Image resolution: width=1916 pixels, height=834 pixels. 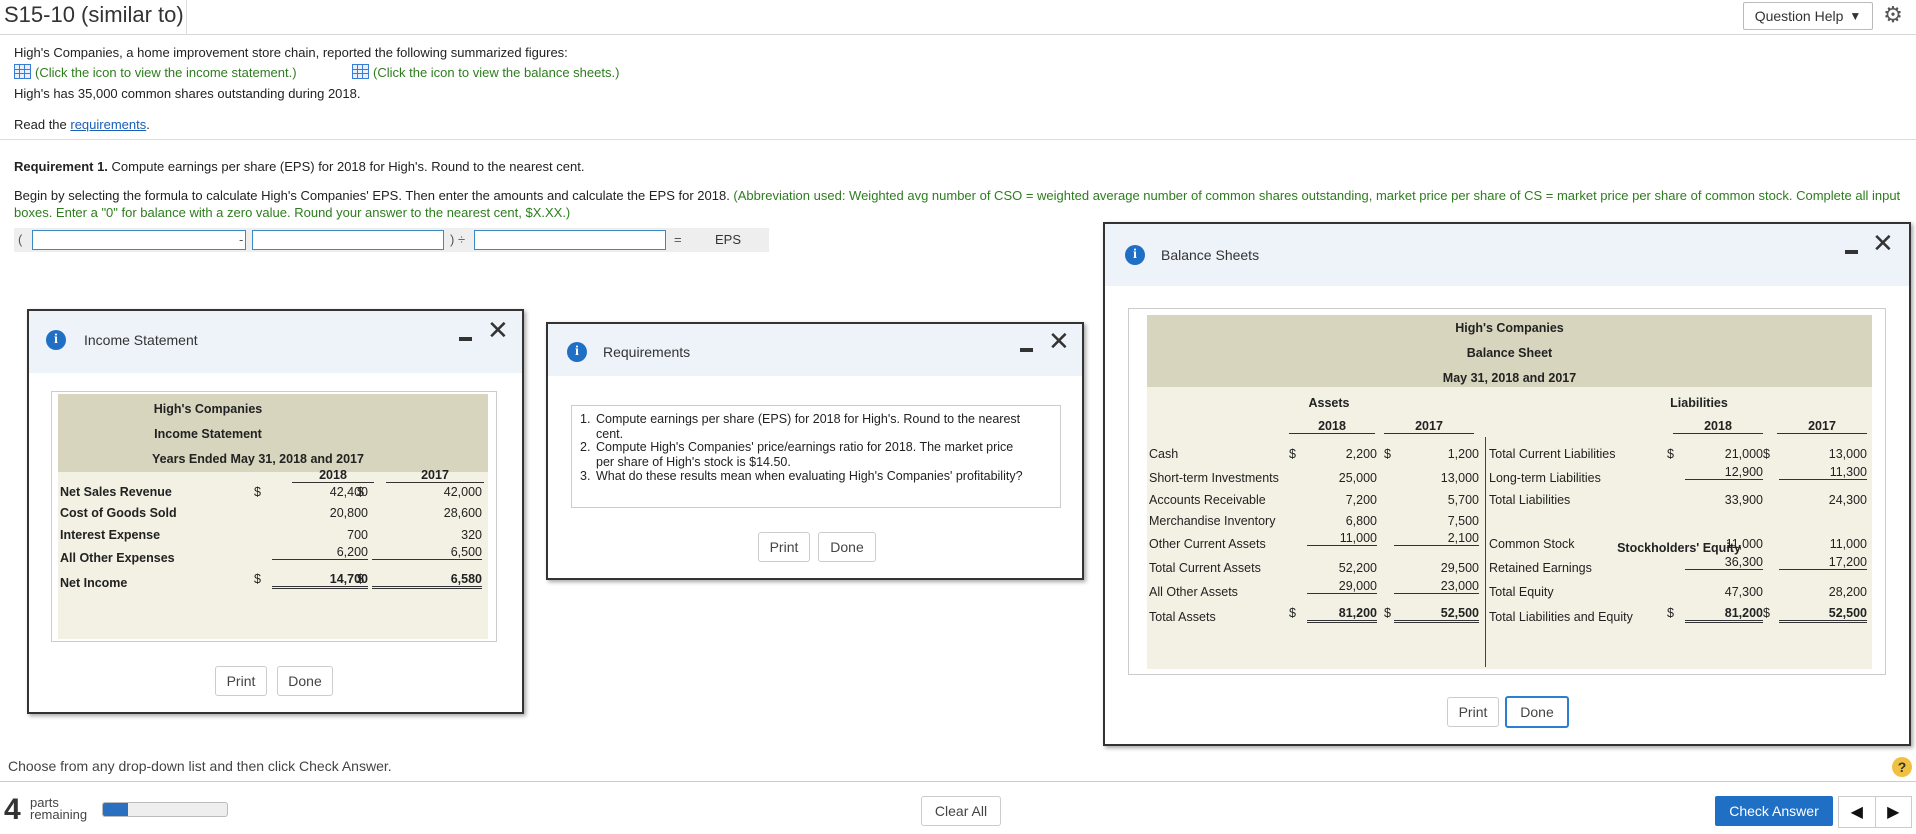 What do you see at coordinates (186, 17) in the screenshot?
I see `title-divider` at bounding box center [186, 17].